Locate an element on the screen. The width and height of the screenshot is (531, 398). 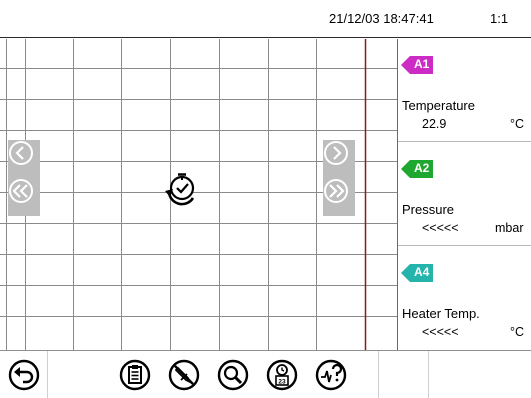
time-jump-icon is located at coordinates (180, 189).